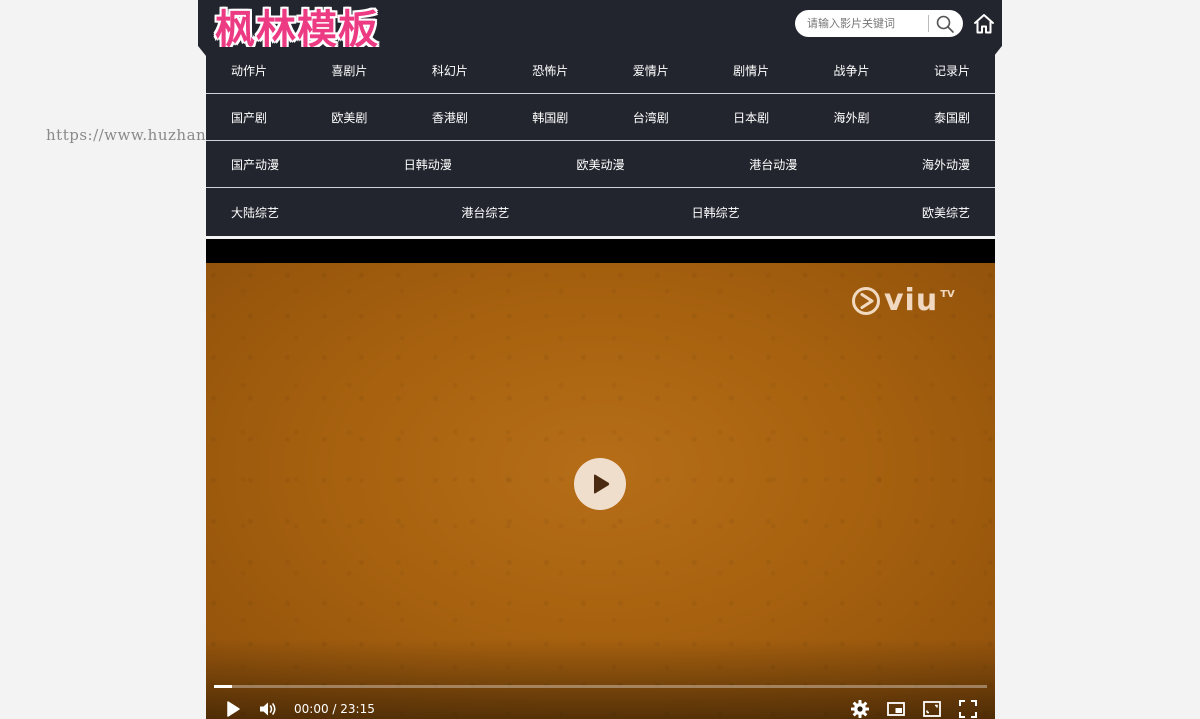  Describe the element at coordinates (852, 70) in the screenshot. I see `nav-item: 战争片` at that location.